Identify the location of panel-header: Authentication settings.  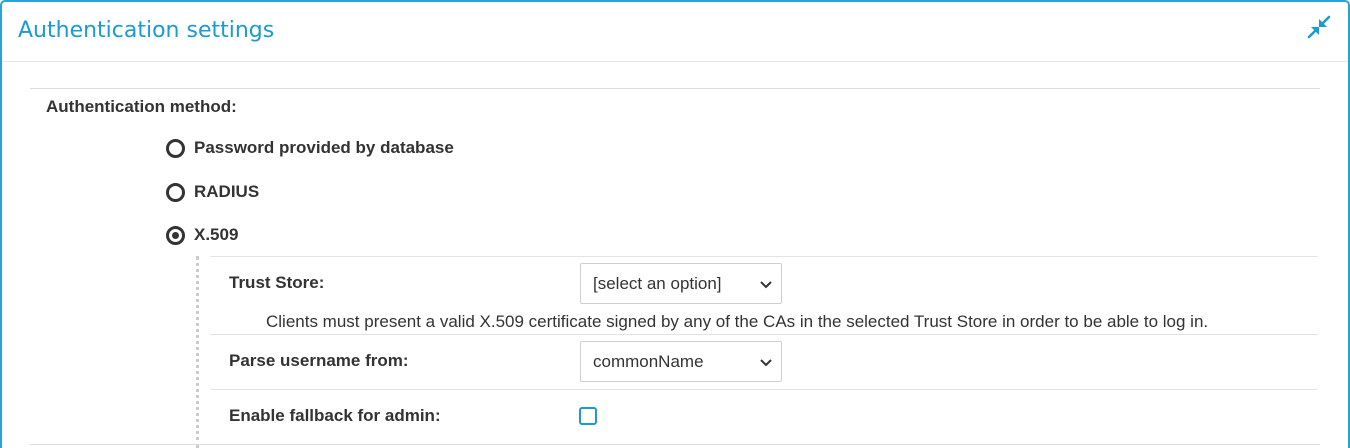
(675, 32).